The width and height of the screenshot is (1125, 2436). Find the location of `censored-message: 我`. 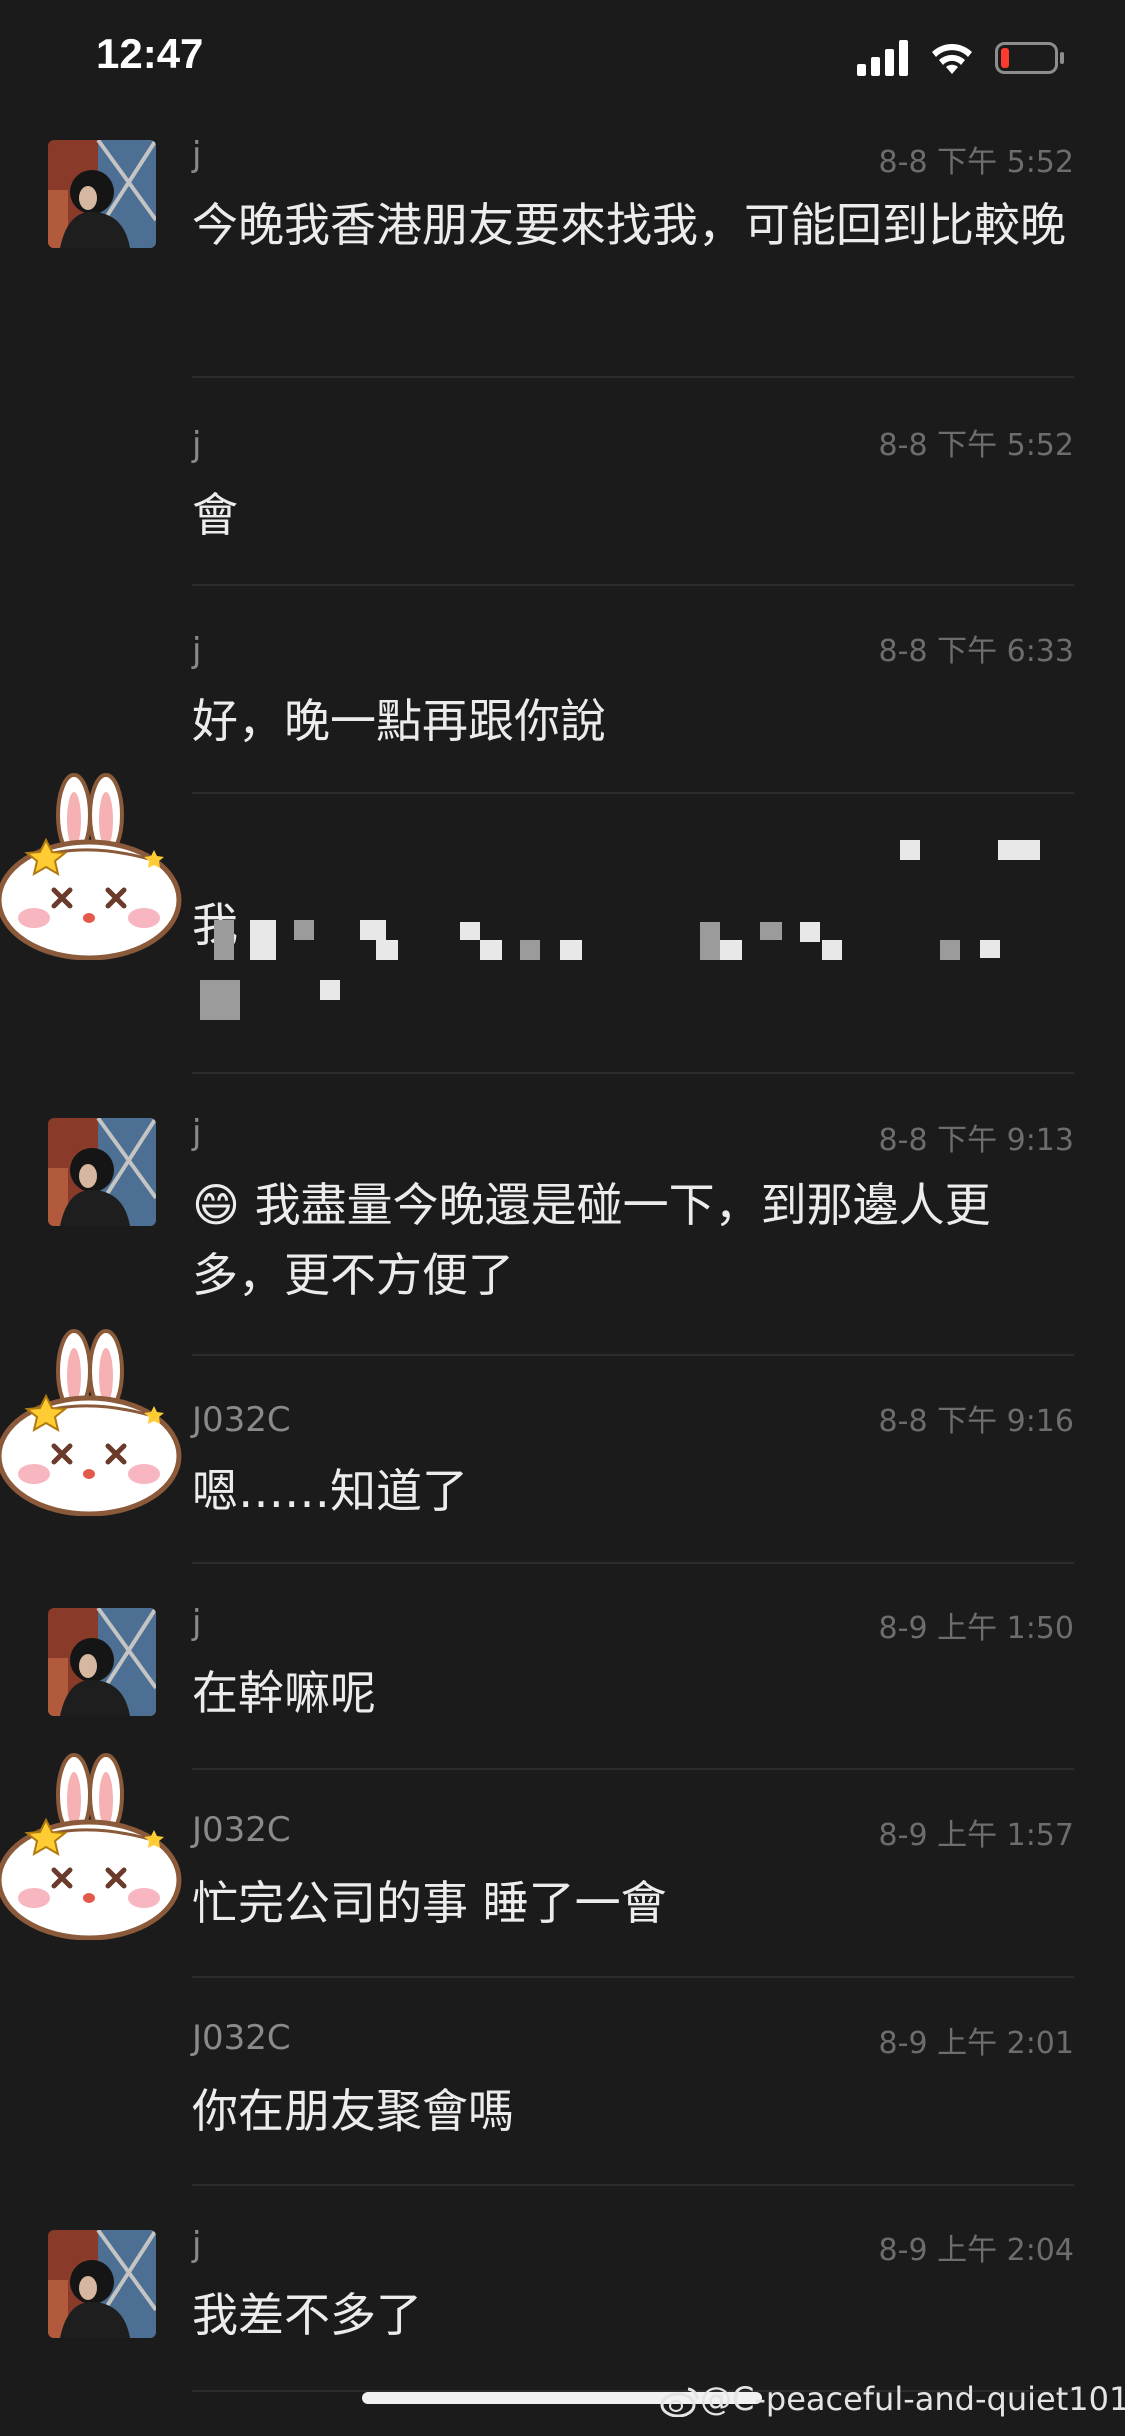

censored-message: 我 is located at coordinates (562, 920).